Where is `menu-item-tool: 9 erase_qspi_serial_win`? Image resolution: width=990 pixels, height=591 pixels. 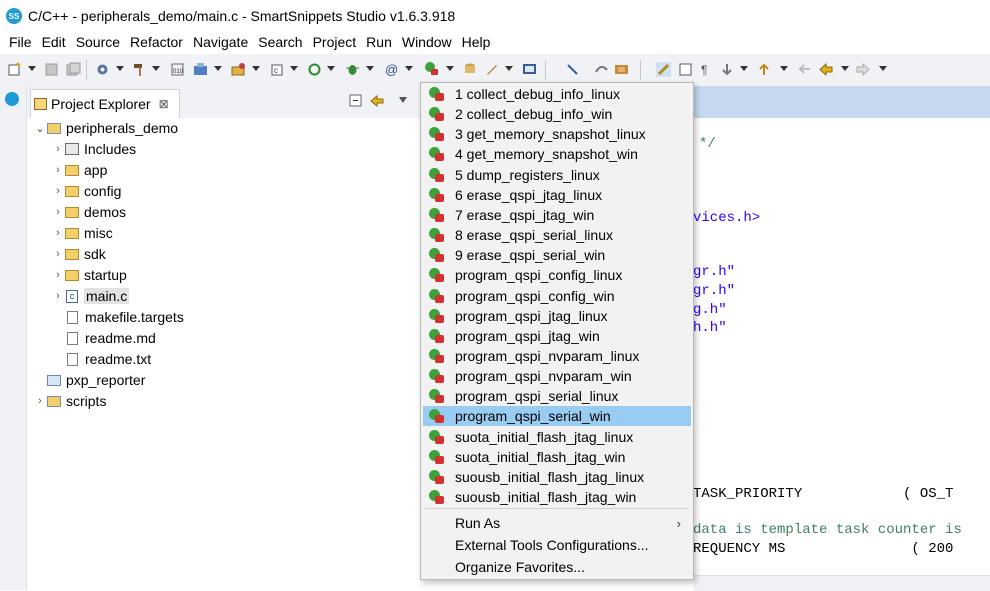 menu-item-tool: 9 erase_qspi_serial_win is located at coordinates (557, 255).